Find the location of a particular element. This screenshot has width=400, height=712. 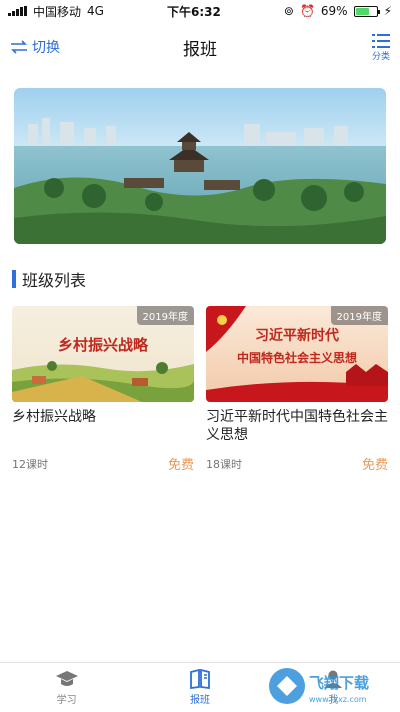

tab-study: 学习 is located at coordinates (66, 687).